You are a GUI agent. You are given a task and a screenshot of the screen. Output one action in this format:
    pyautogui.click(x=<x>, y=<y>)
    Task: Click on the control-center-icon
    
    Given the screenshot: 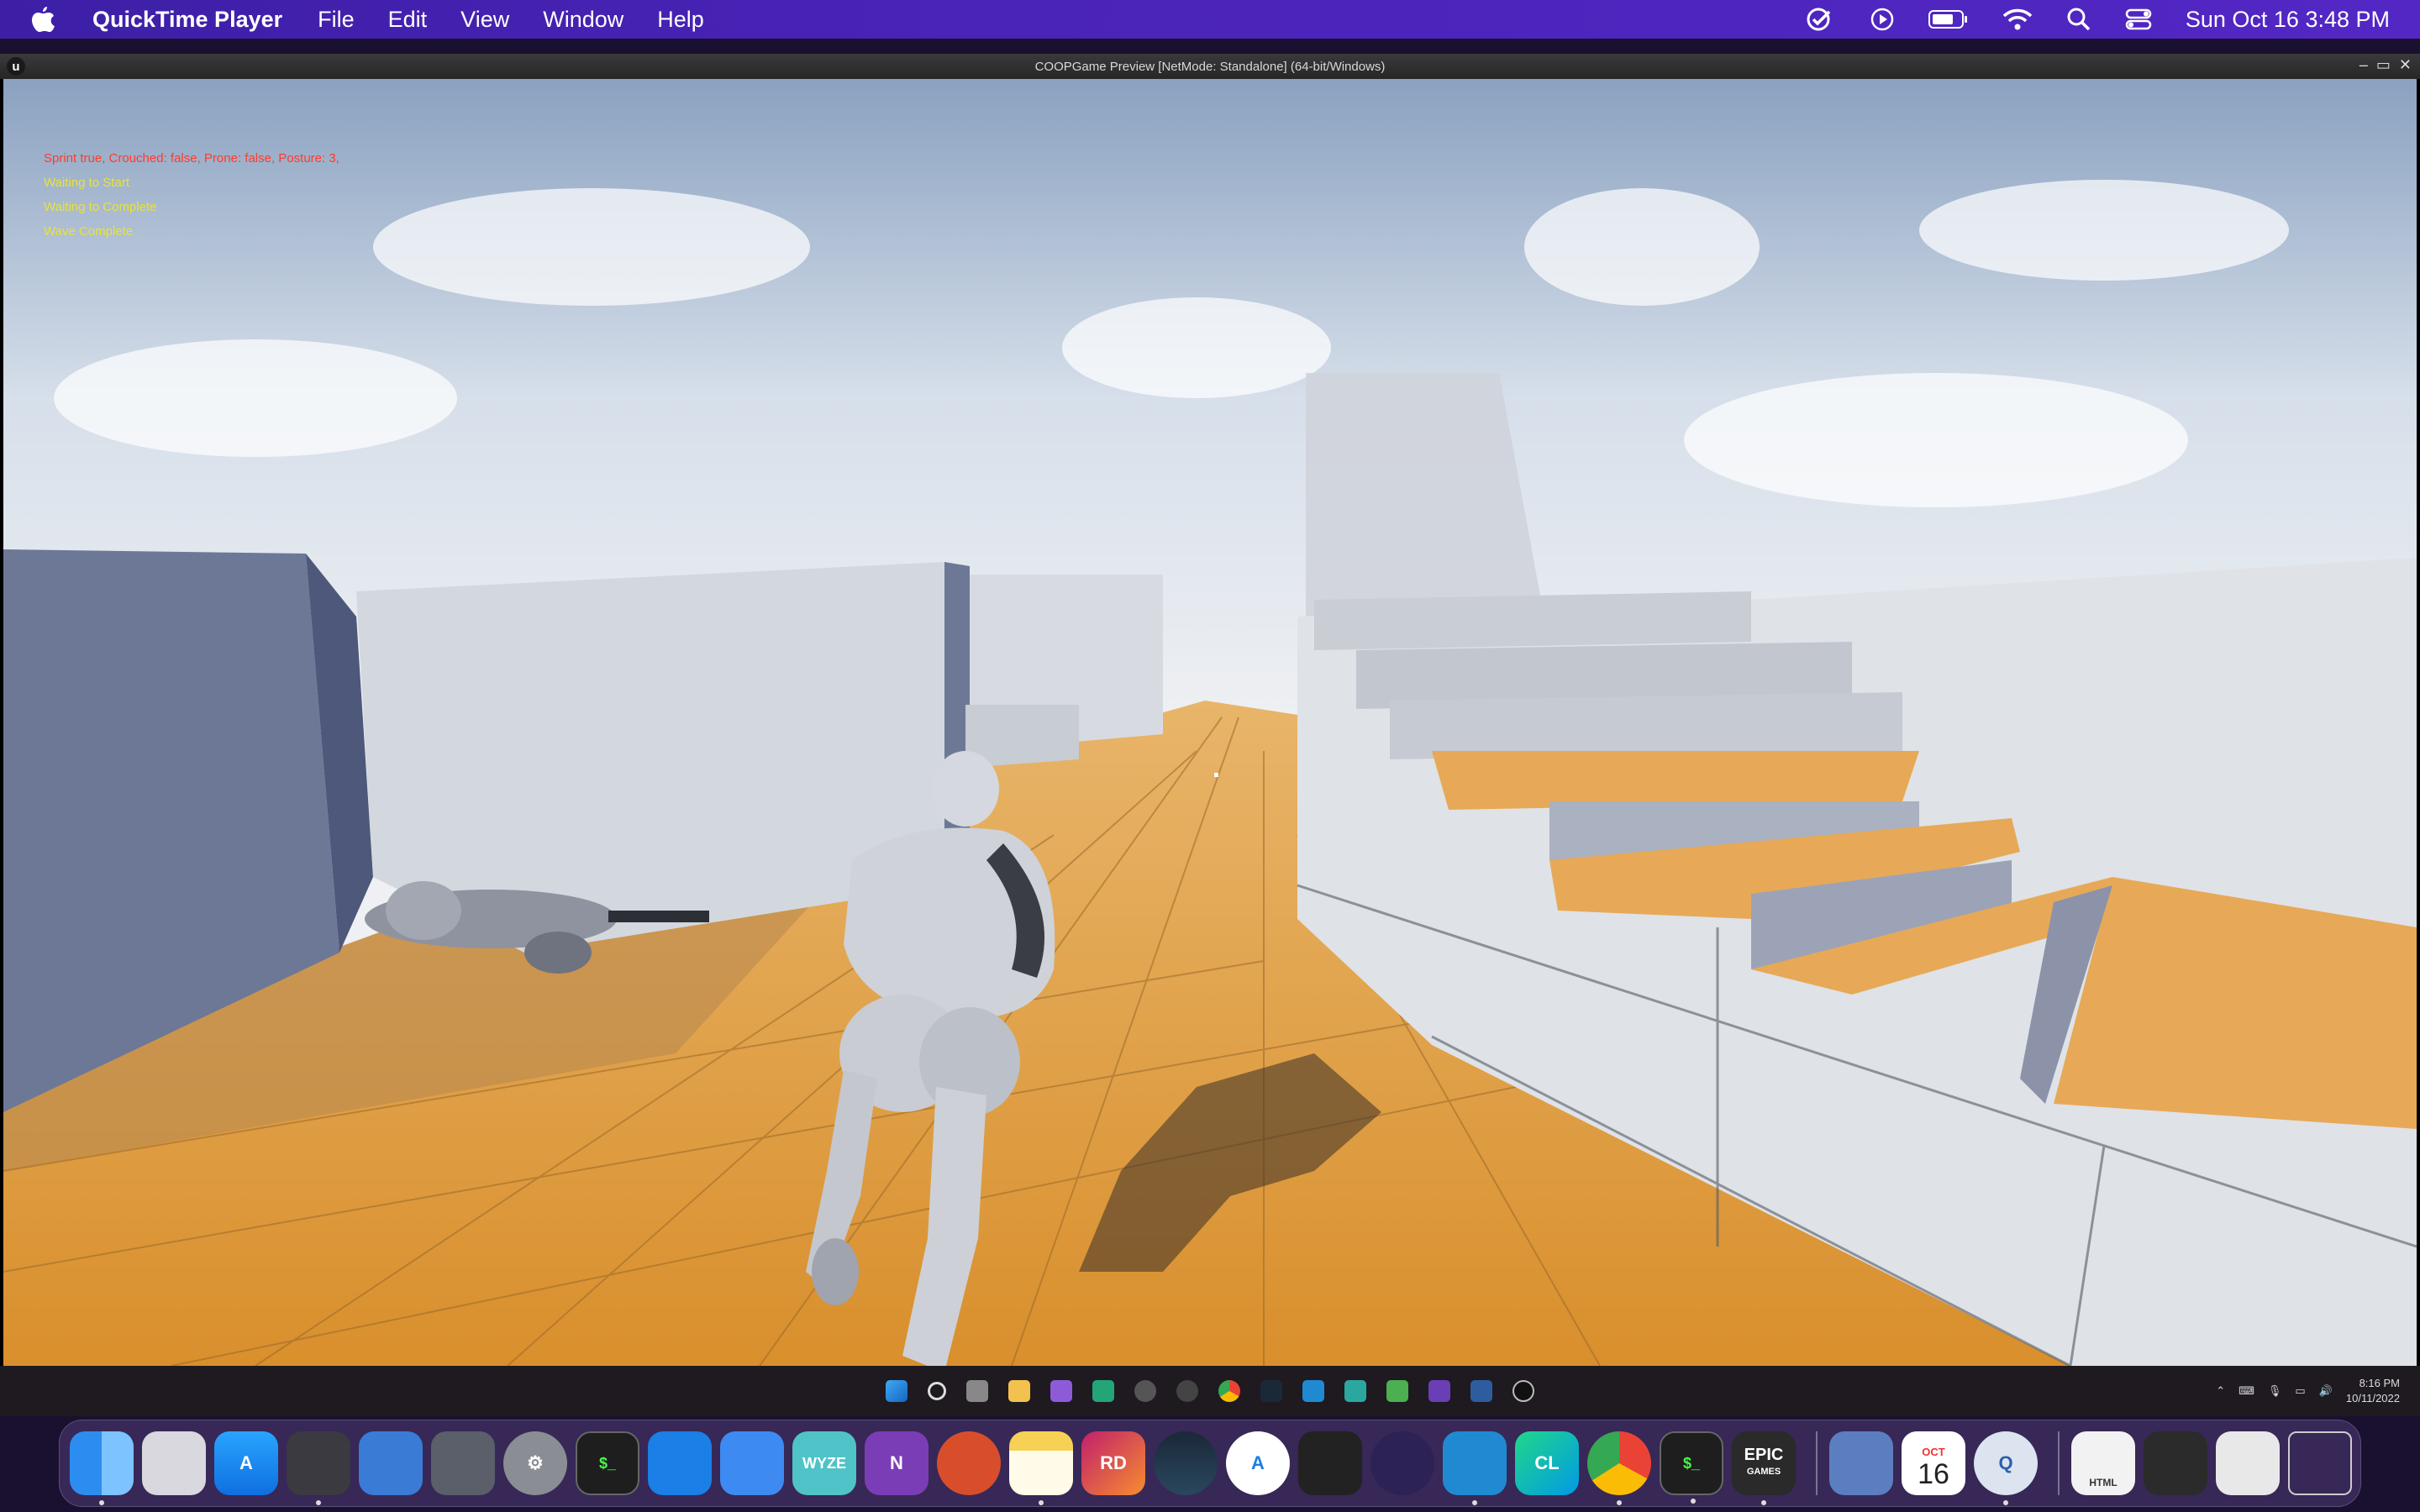 What is the action you would take?
    pyautogui.click(x=2139, y=19)
    